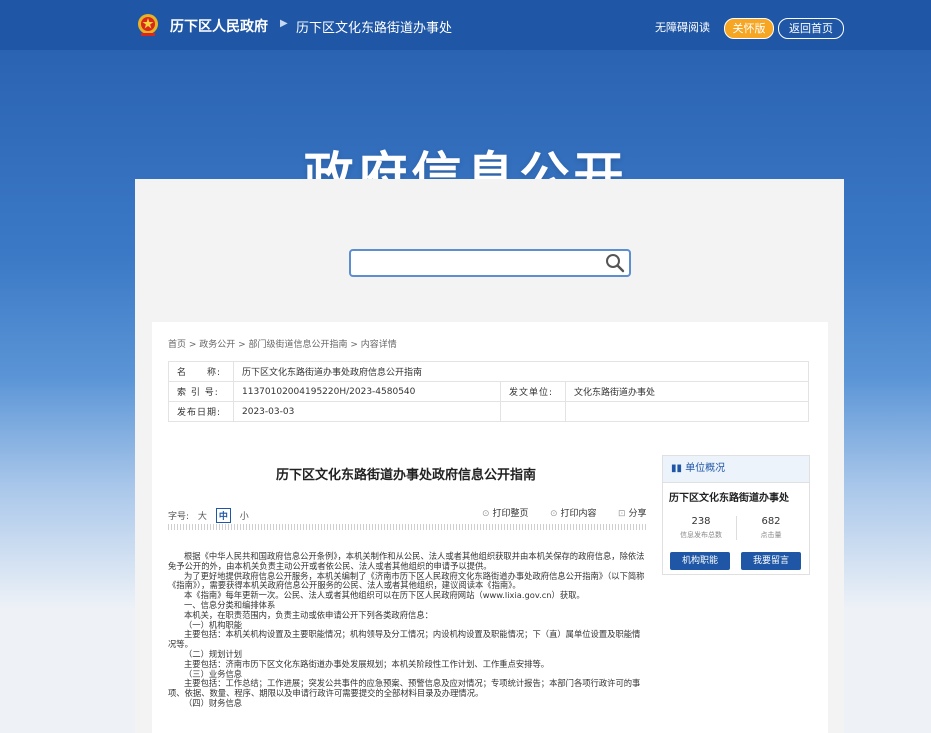 The height and width of the screenshot is (733, 931). Describe the element at coordinates (213, 702) in the screenshot. I see `paragraph: （四）财务信息` at that location.